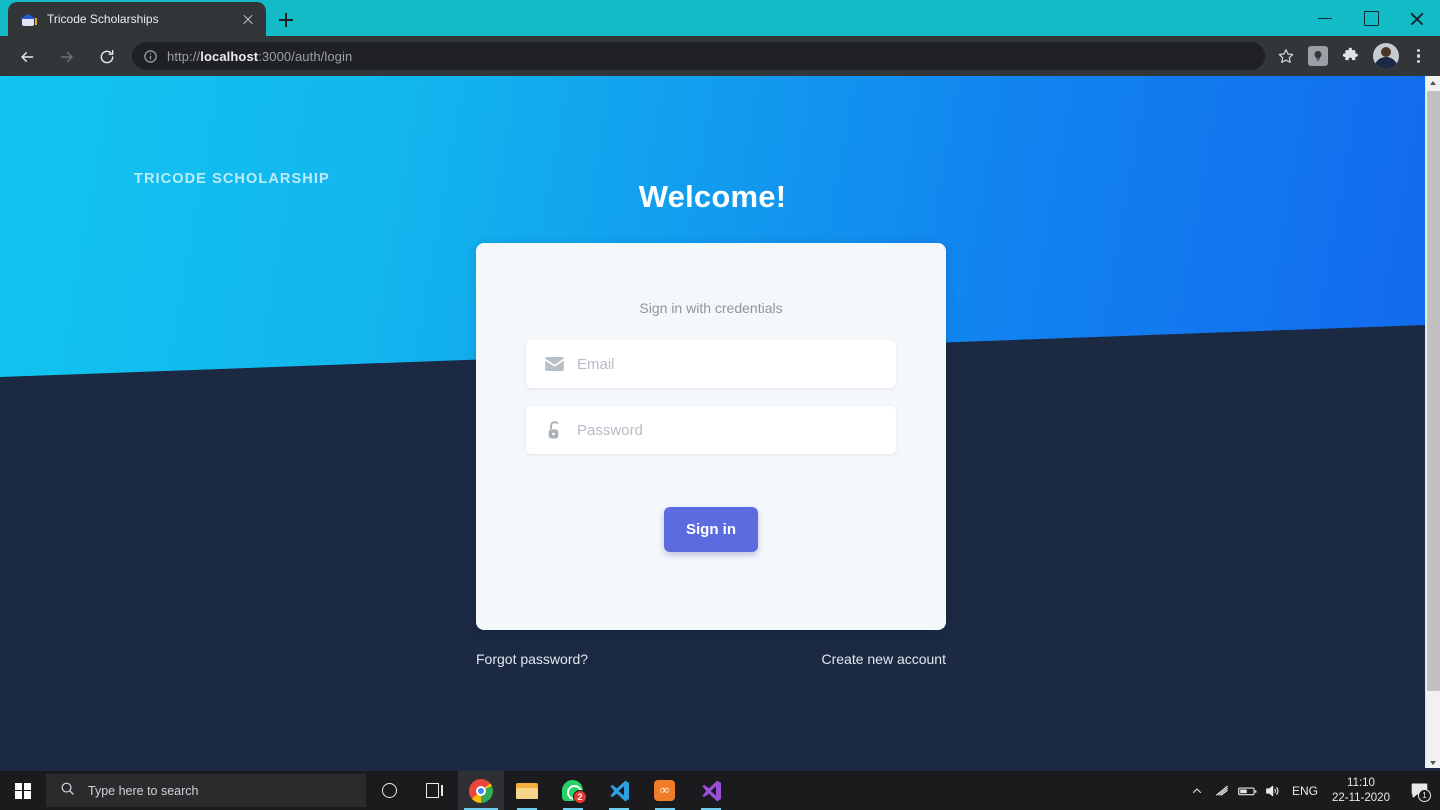 The height and width of the screenshot is (810, 1440). I want to click on browser-toolbar: http://localhost:3000/auth/login, so click(720, 56).